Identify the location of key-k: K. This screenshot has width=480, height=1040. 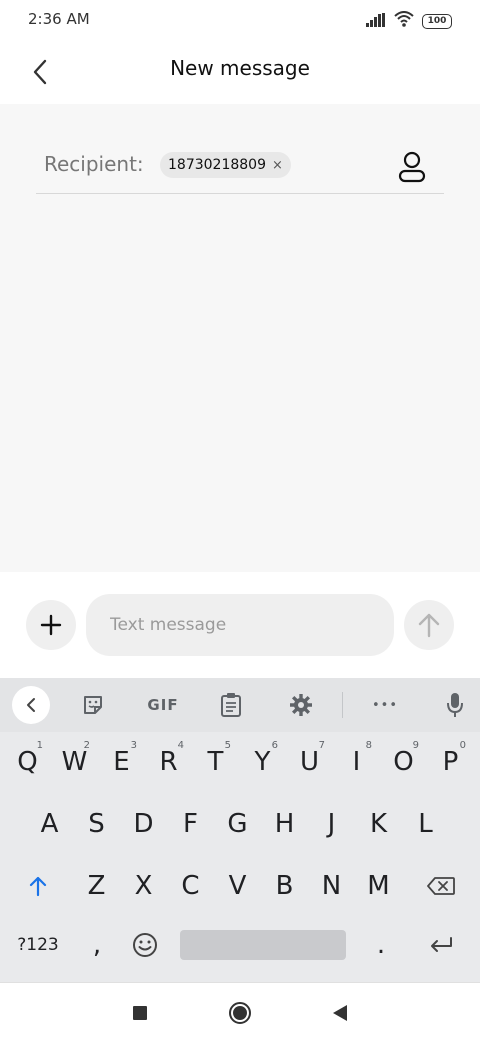
(378, 824).